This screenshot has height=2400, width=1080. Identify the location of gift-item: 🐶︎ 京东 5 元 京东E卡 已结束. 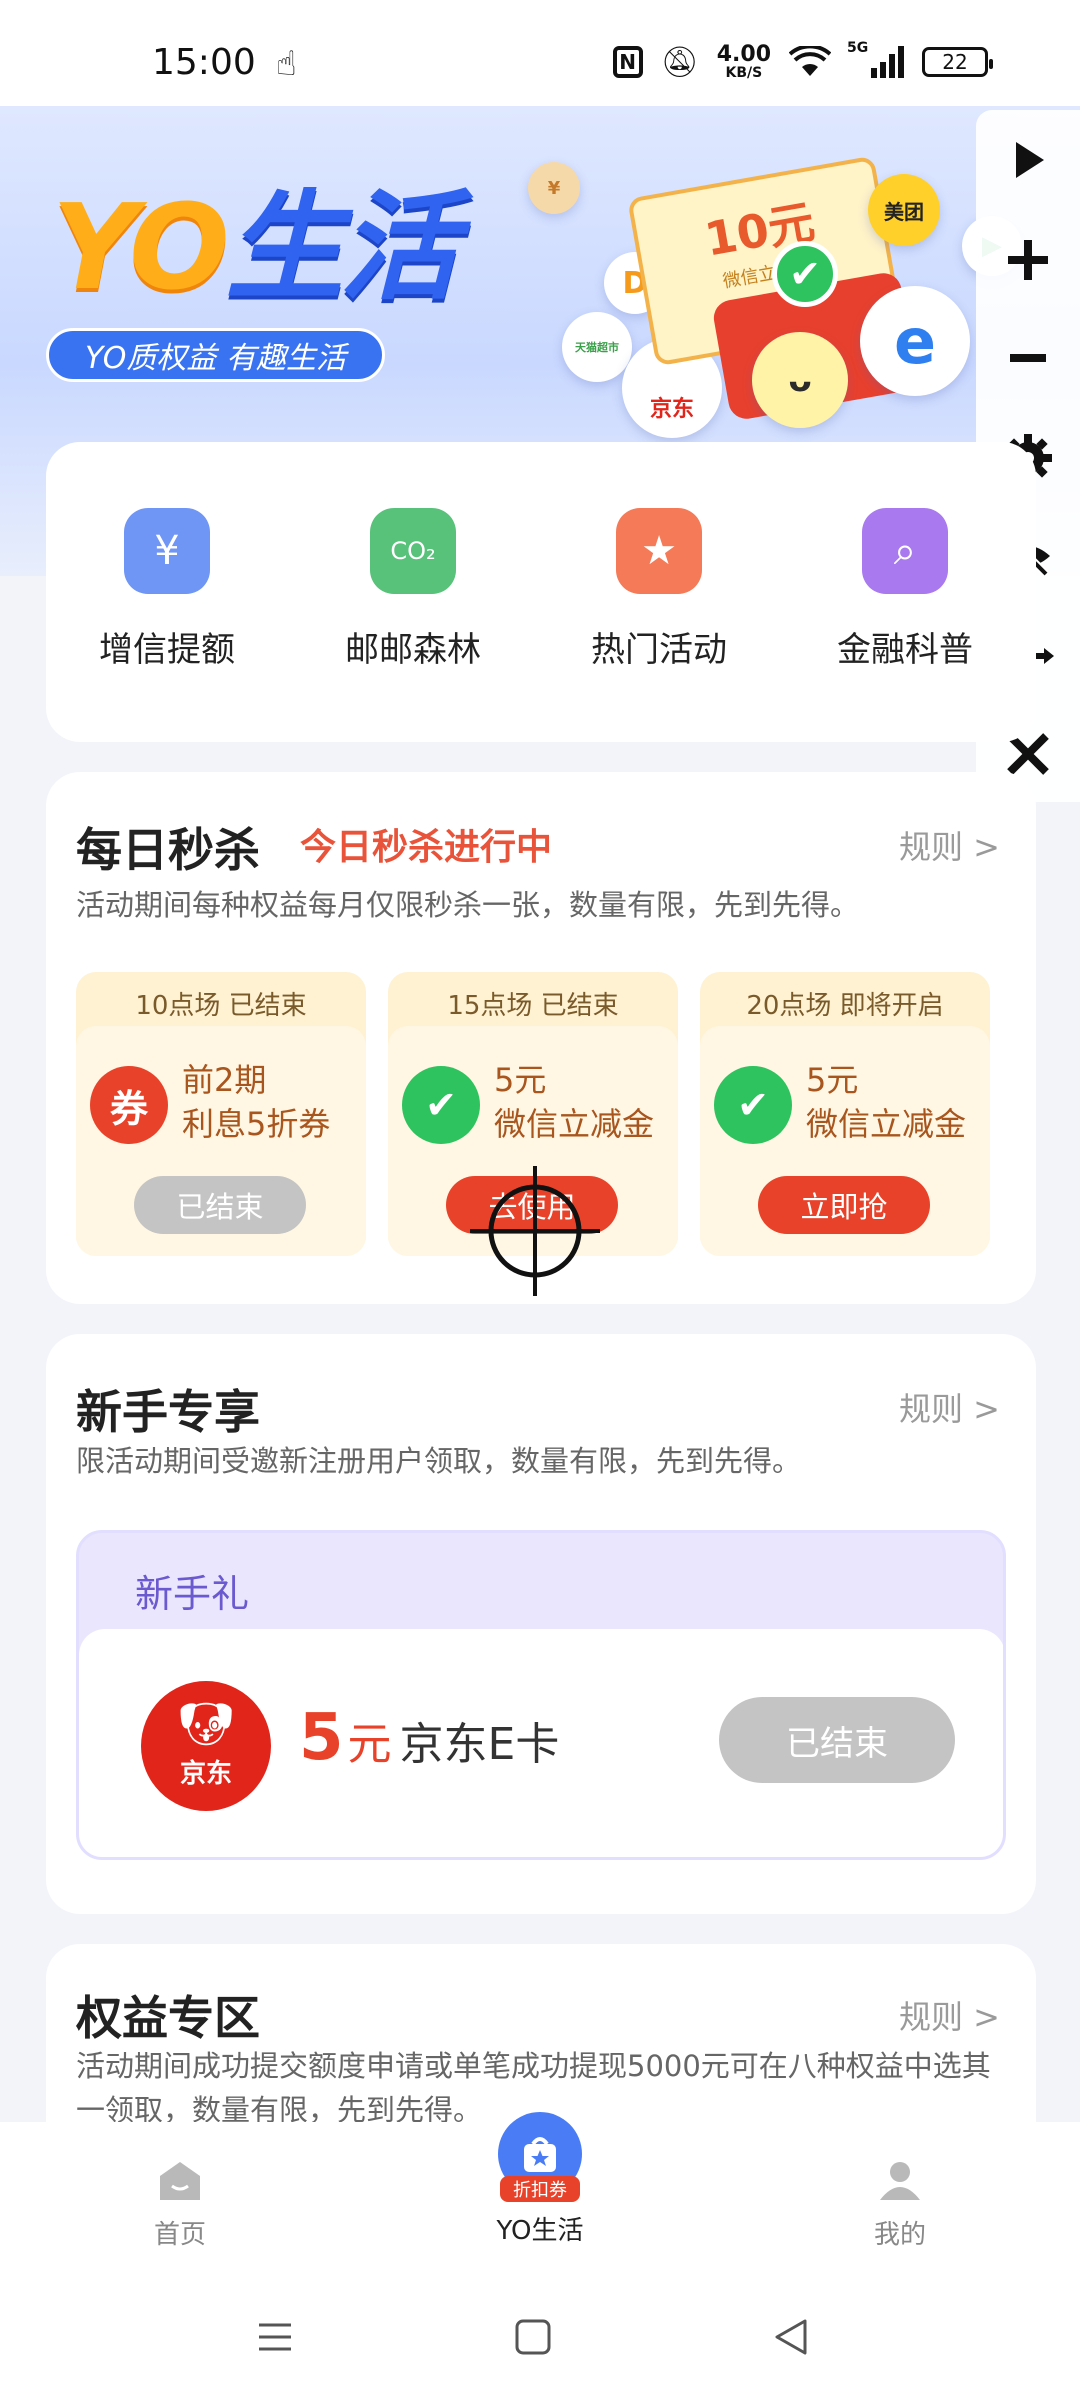
(541, 1743).